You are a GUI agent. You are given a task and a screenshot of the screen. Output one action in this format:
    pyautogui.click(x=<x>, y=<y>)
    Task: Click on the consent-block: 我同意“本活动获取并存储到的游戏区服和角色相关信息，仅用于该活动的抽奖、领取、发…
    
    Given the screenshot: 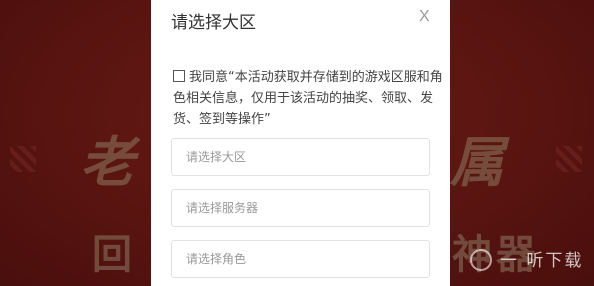 What is the action you would take?
    pyautogui.click(x=309, y=98)
    